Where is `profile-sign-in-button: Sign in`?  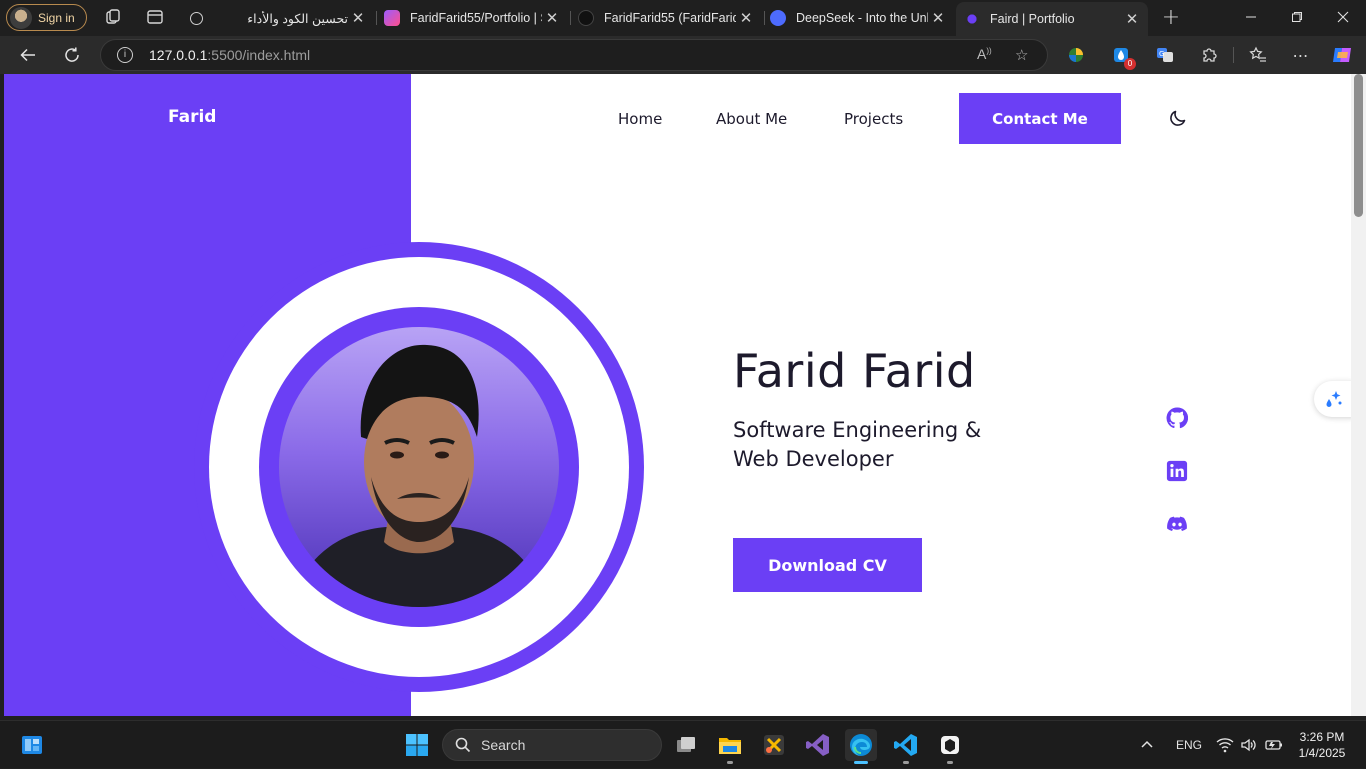
profile-sign-in-button: Sign in is located at coordinates (46, 17).